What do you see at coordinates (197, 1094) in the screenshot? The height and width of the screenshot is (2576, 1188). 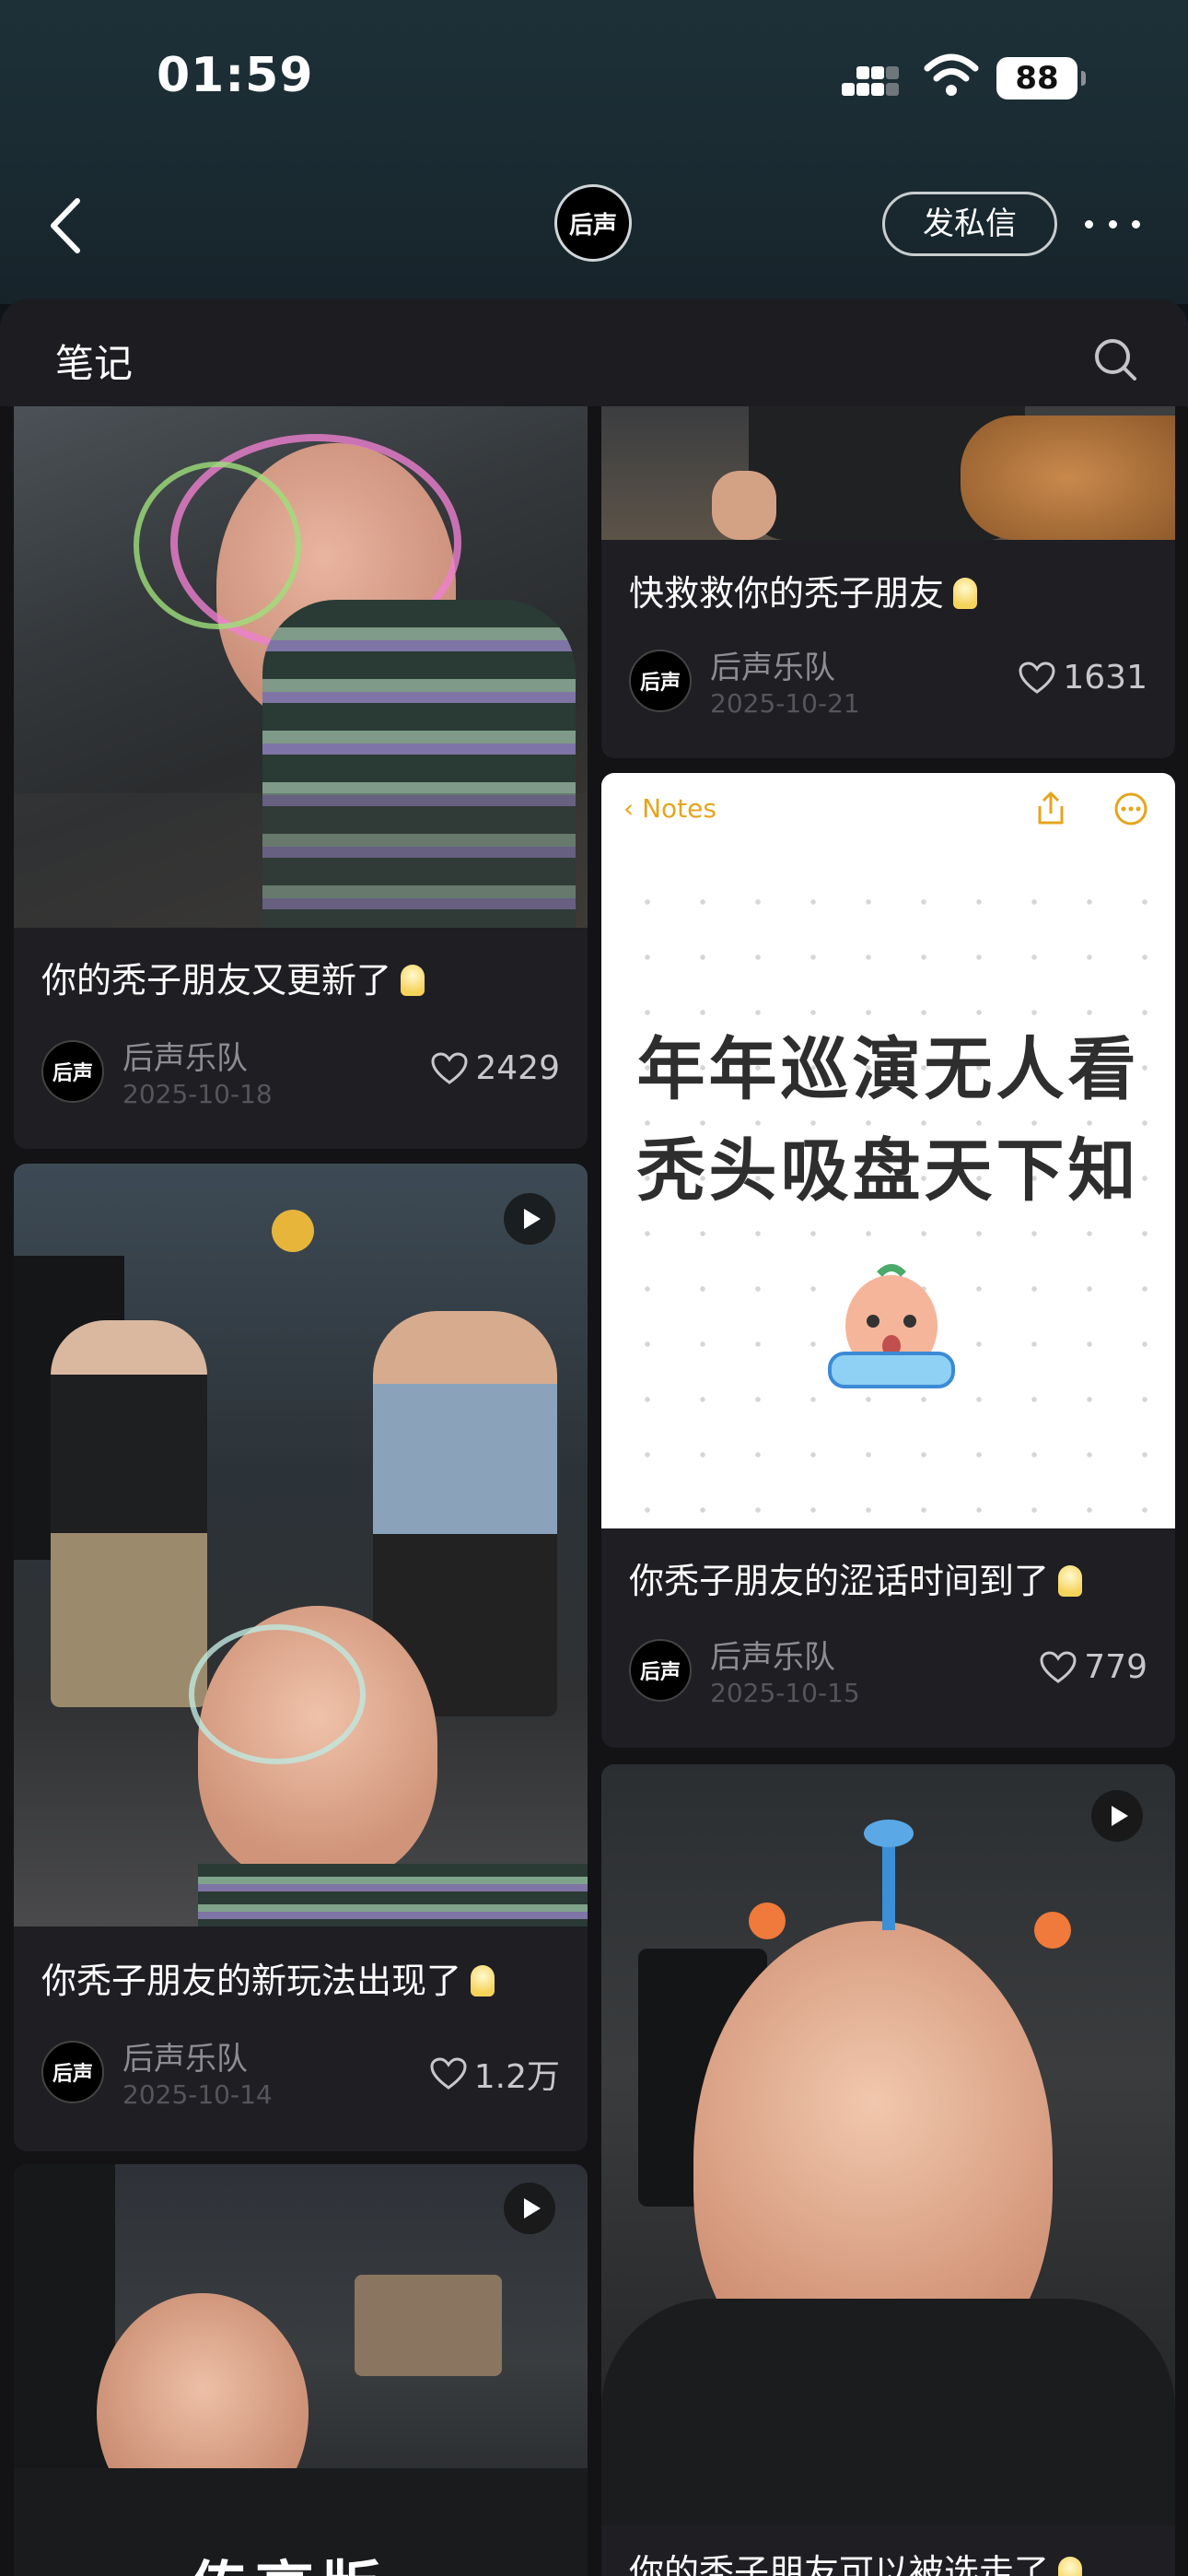 I see `post-date: 2025-10-18` at bounding box center [197, 1094].